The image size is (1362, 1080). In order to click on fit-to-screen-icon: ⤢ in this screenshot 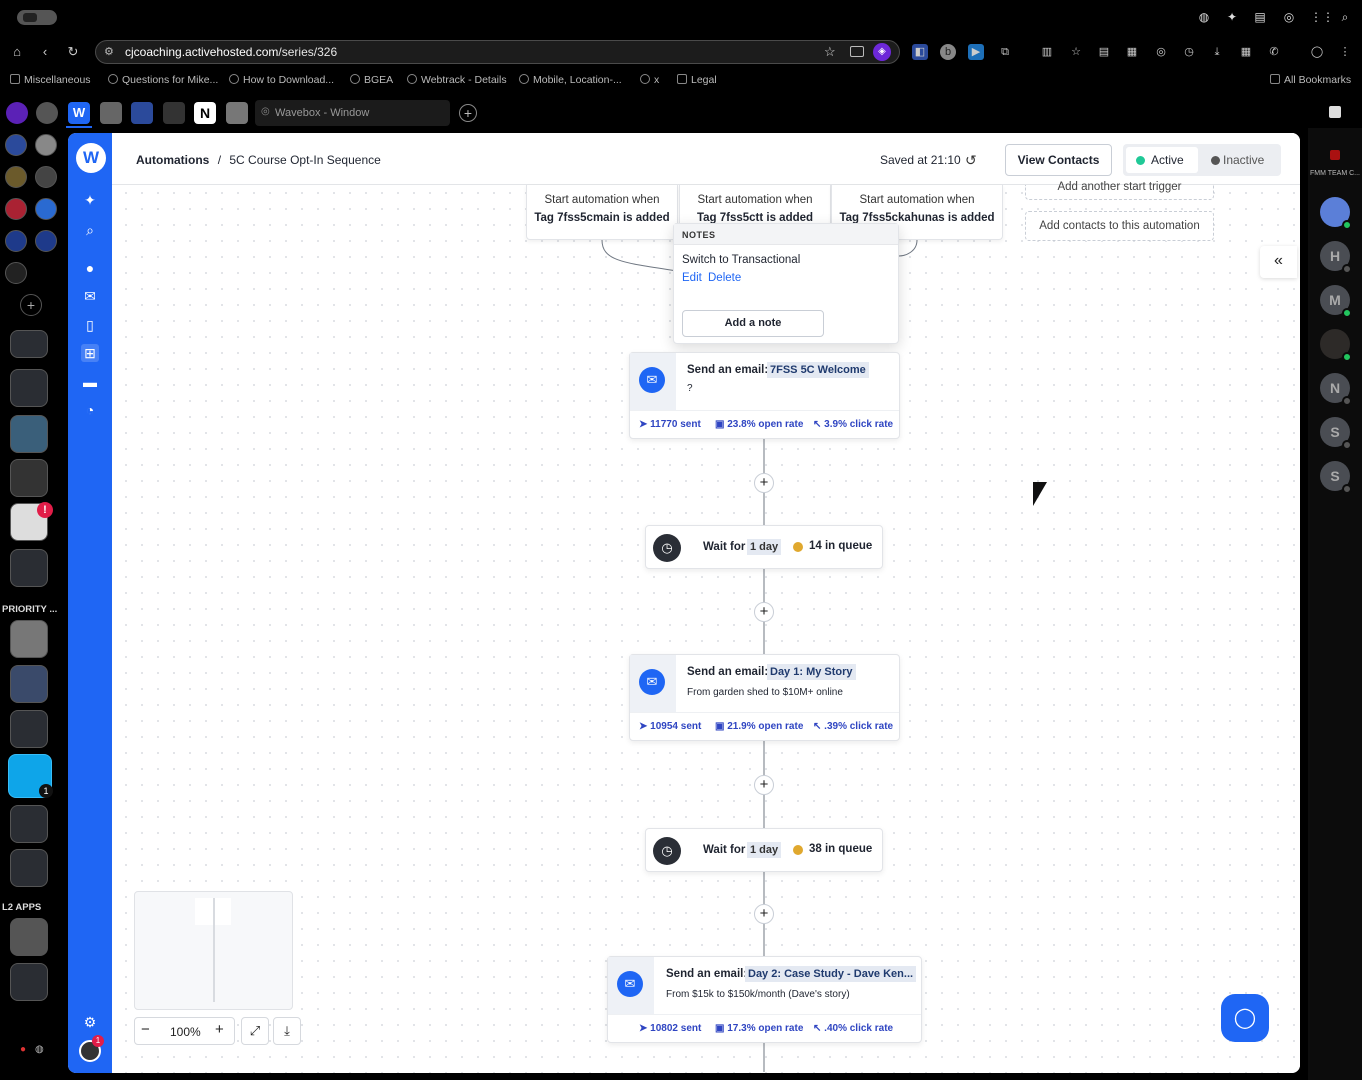, I will do `click(255, 1031)`.